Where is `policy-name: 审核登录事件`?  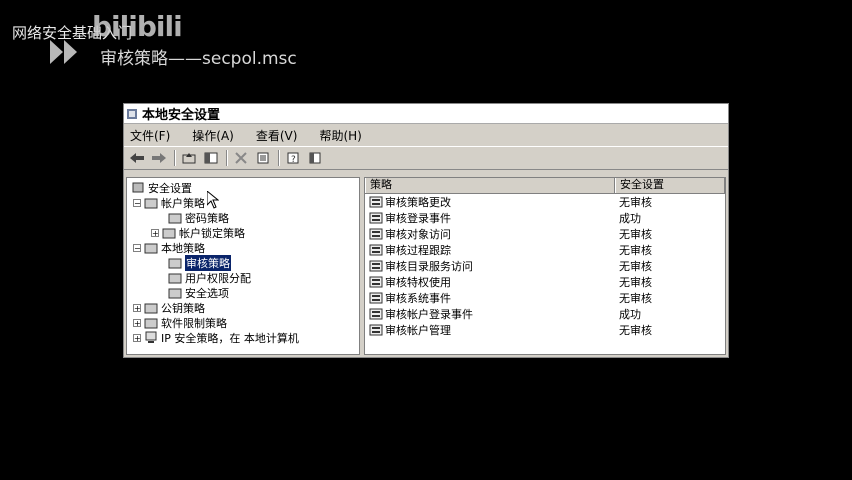
policy-name: 审核登录事件 is located at coordinates (418, 218).